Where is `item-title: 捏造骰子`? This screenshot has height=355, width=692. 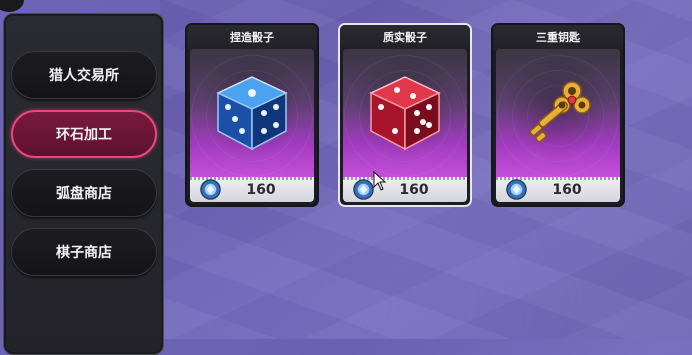 item-title: 捏造骰子 is located at coordinates (252, 37).